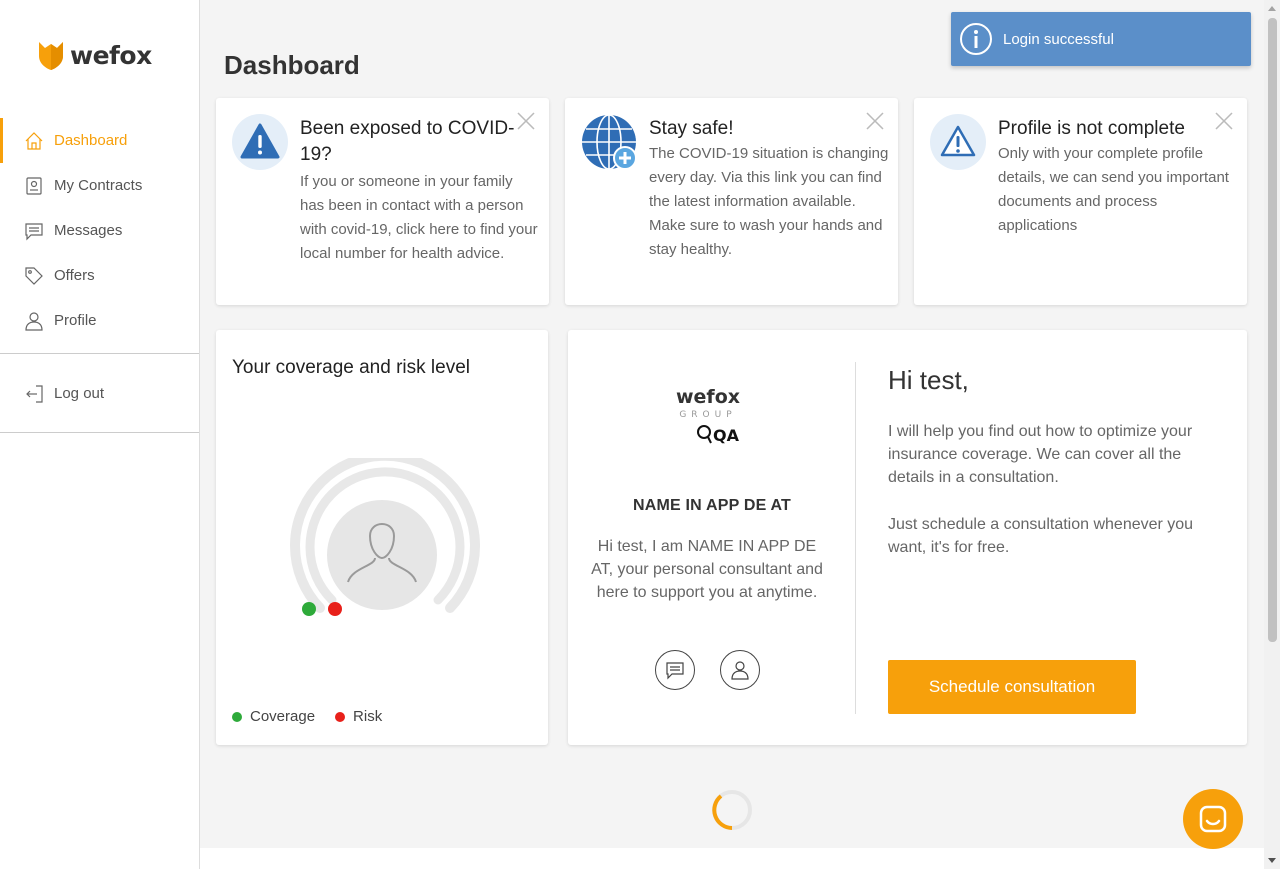 The image size is (1280, 869). What do you see at coordinates (292, 65) in the screenshot?
I see `page-title: Dashboard` at bounding box center [292, 65].